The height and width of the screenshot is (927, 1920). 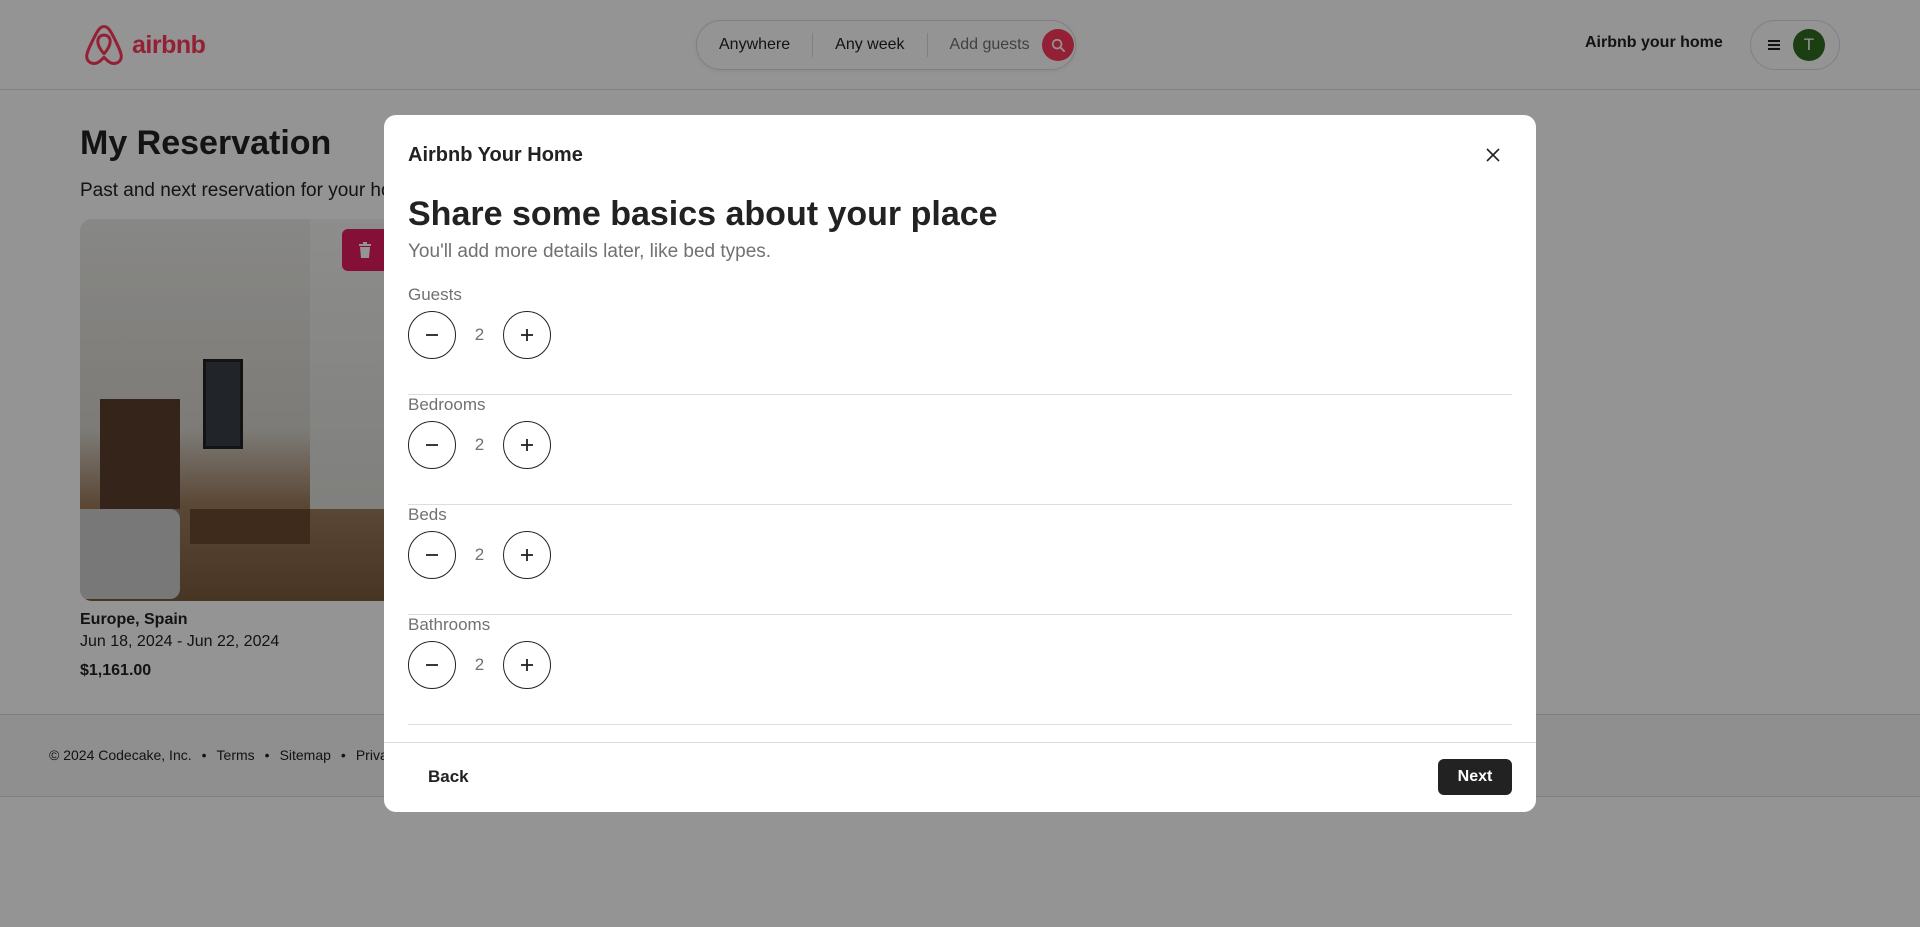 What do you see at coordinates (960, 777) in the screenshot?
I see `modal-footer: Back Next` at bounding box center [960, 777].